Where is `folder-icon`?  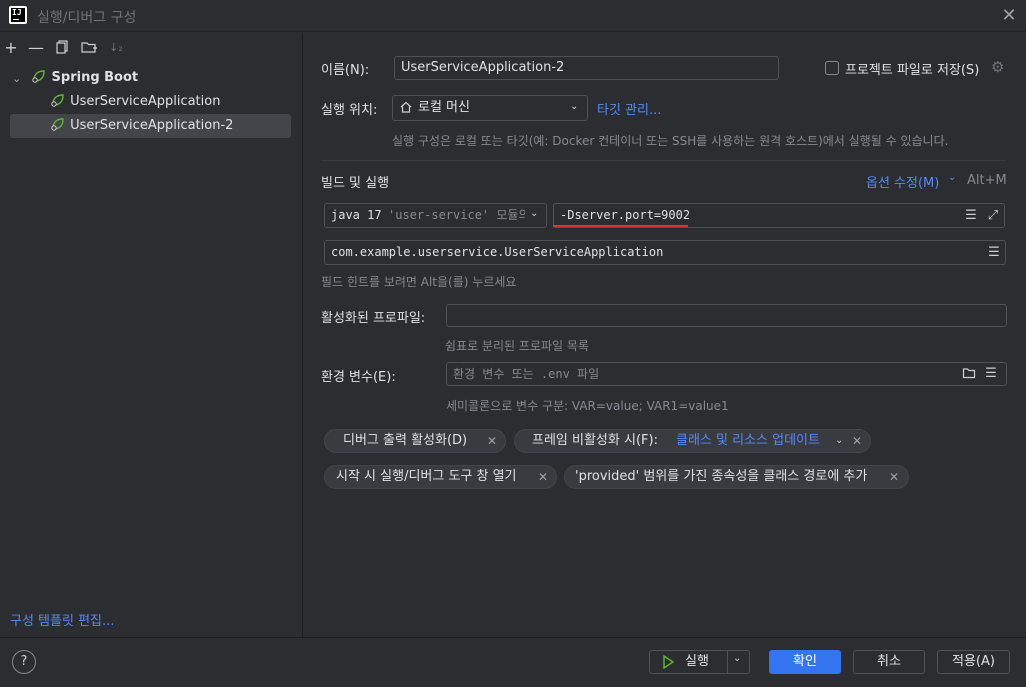
folder-icon is located at coordinates (969, 374).